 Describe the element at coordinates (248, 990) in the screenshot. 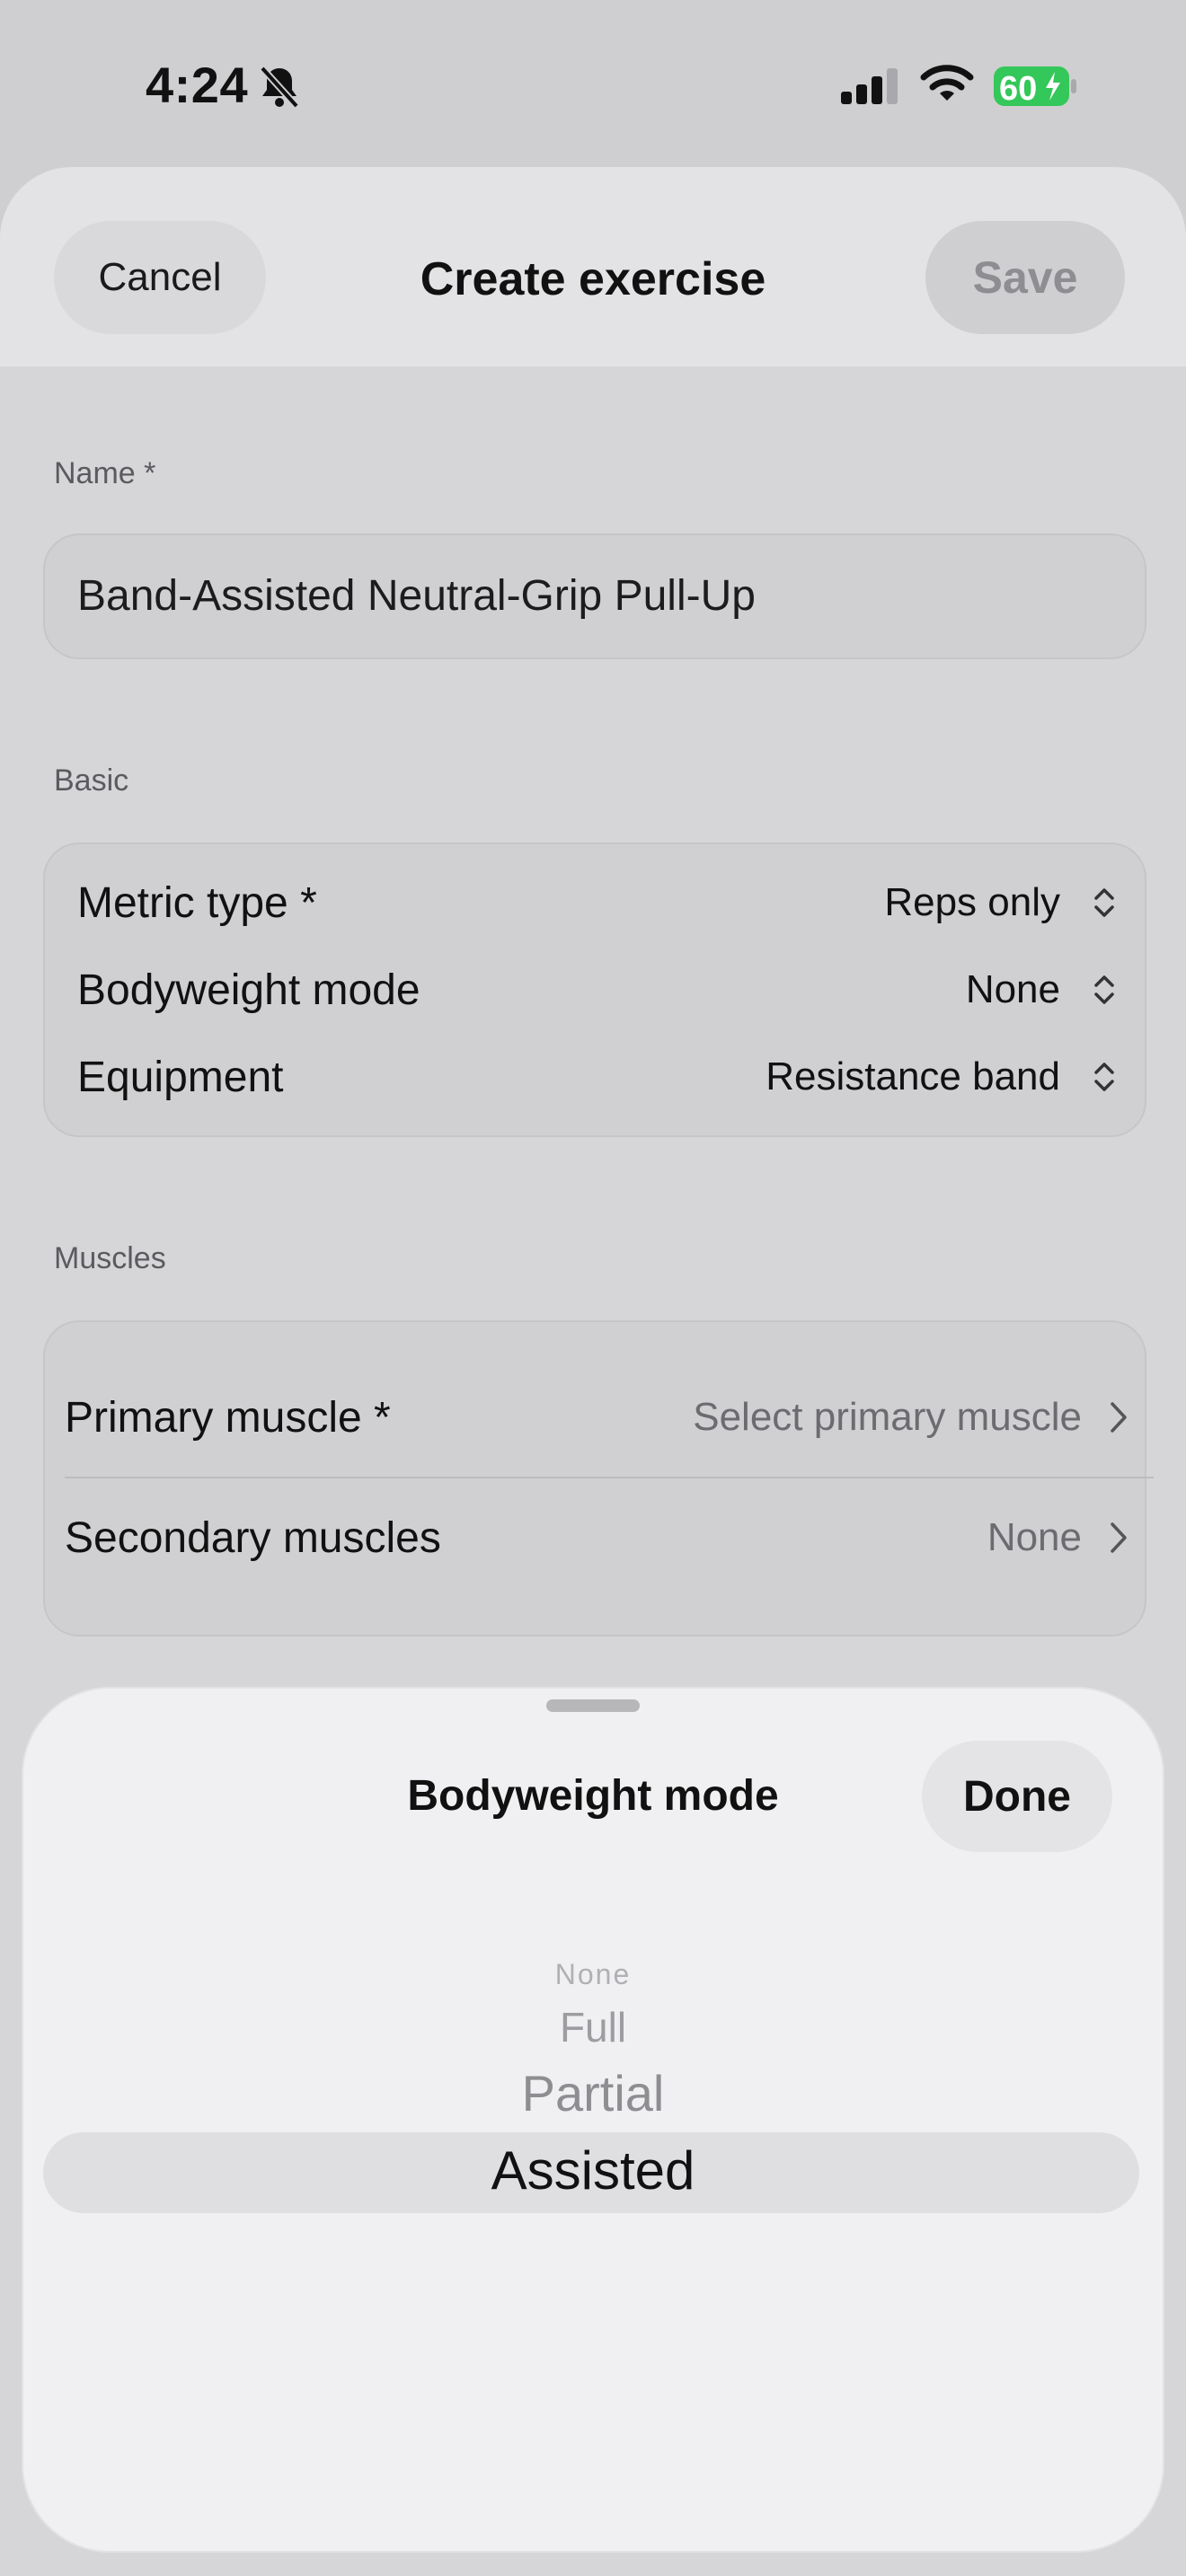

I see `bodyweight-mode-label: Bodyweight mode` at that location.